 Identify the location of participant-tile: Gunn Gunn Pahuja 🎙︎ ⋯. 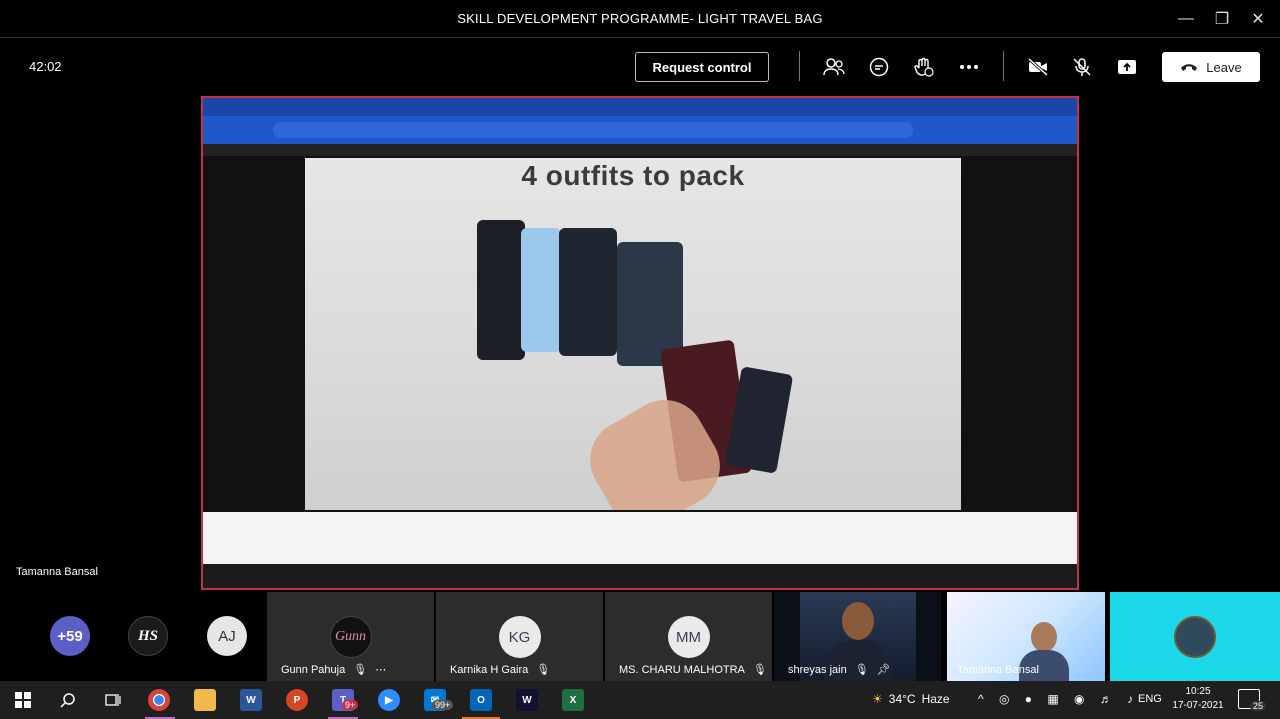
(350, 636).